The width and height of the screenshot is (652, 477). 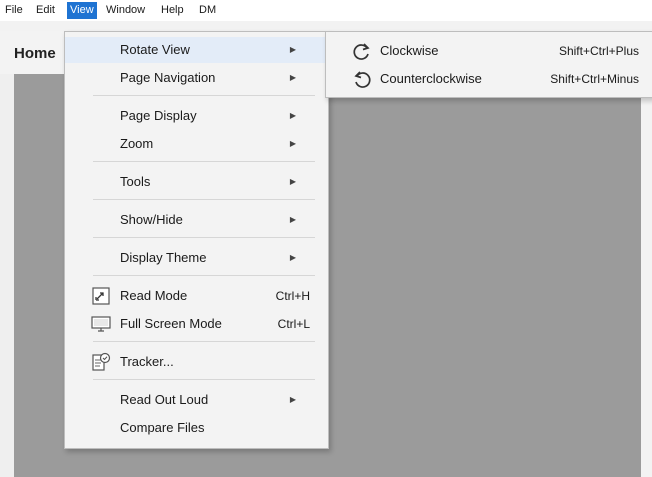 What do you see at coordinates (137, 143) in the screenshot?
I see `menu-item-label: Zoom` at bounding box center [137, 143].